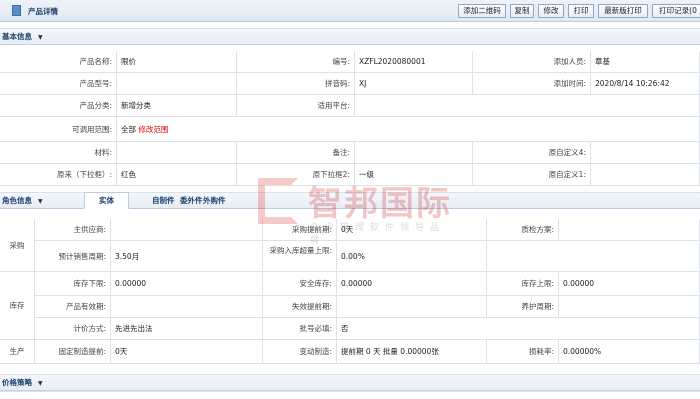 The width and height of the screenshot is (700, 399). What do you see at coordinates (17, 352) in the screenshot?
I see `production-group-label: 生产` at bounding box center [17, 352].